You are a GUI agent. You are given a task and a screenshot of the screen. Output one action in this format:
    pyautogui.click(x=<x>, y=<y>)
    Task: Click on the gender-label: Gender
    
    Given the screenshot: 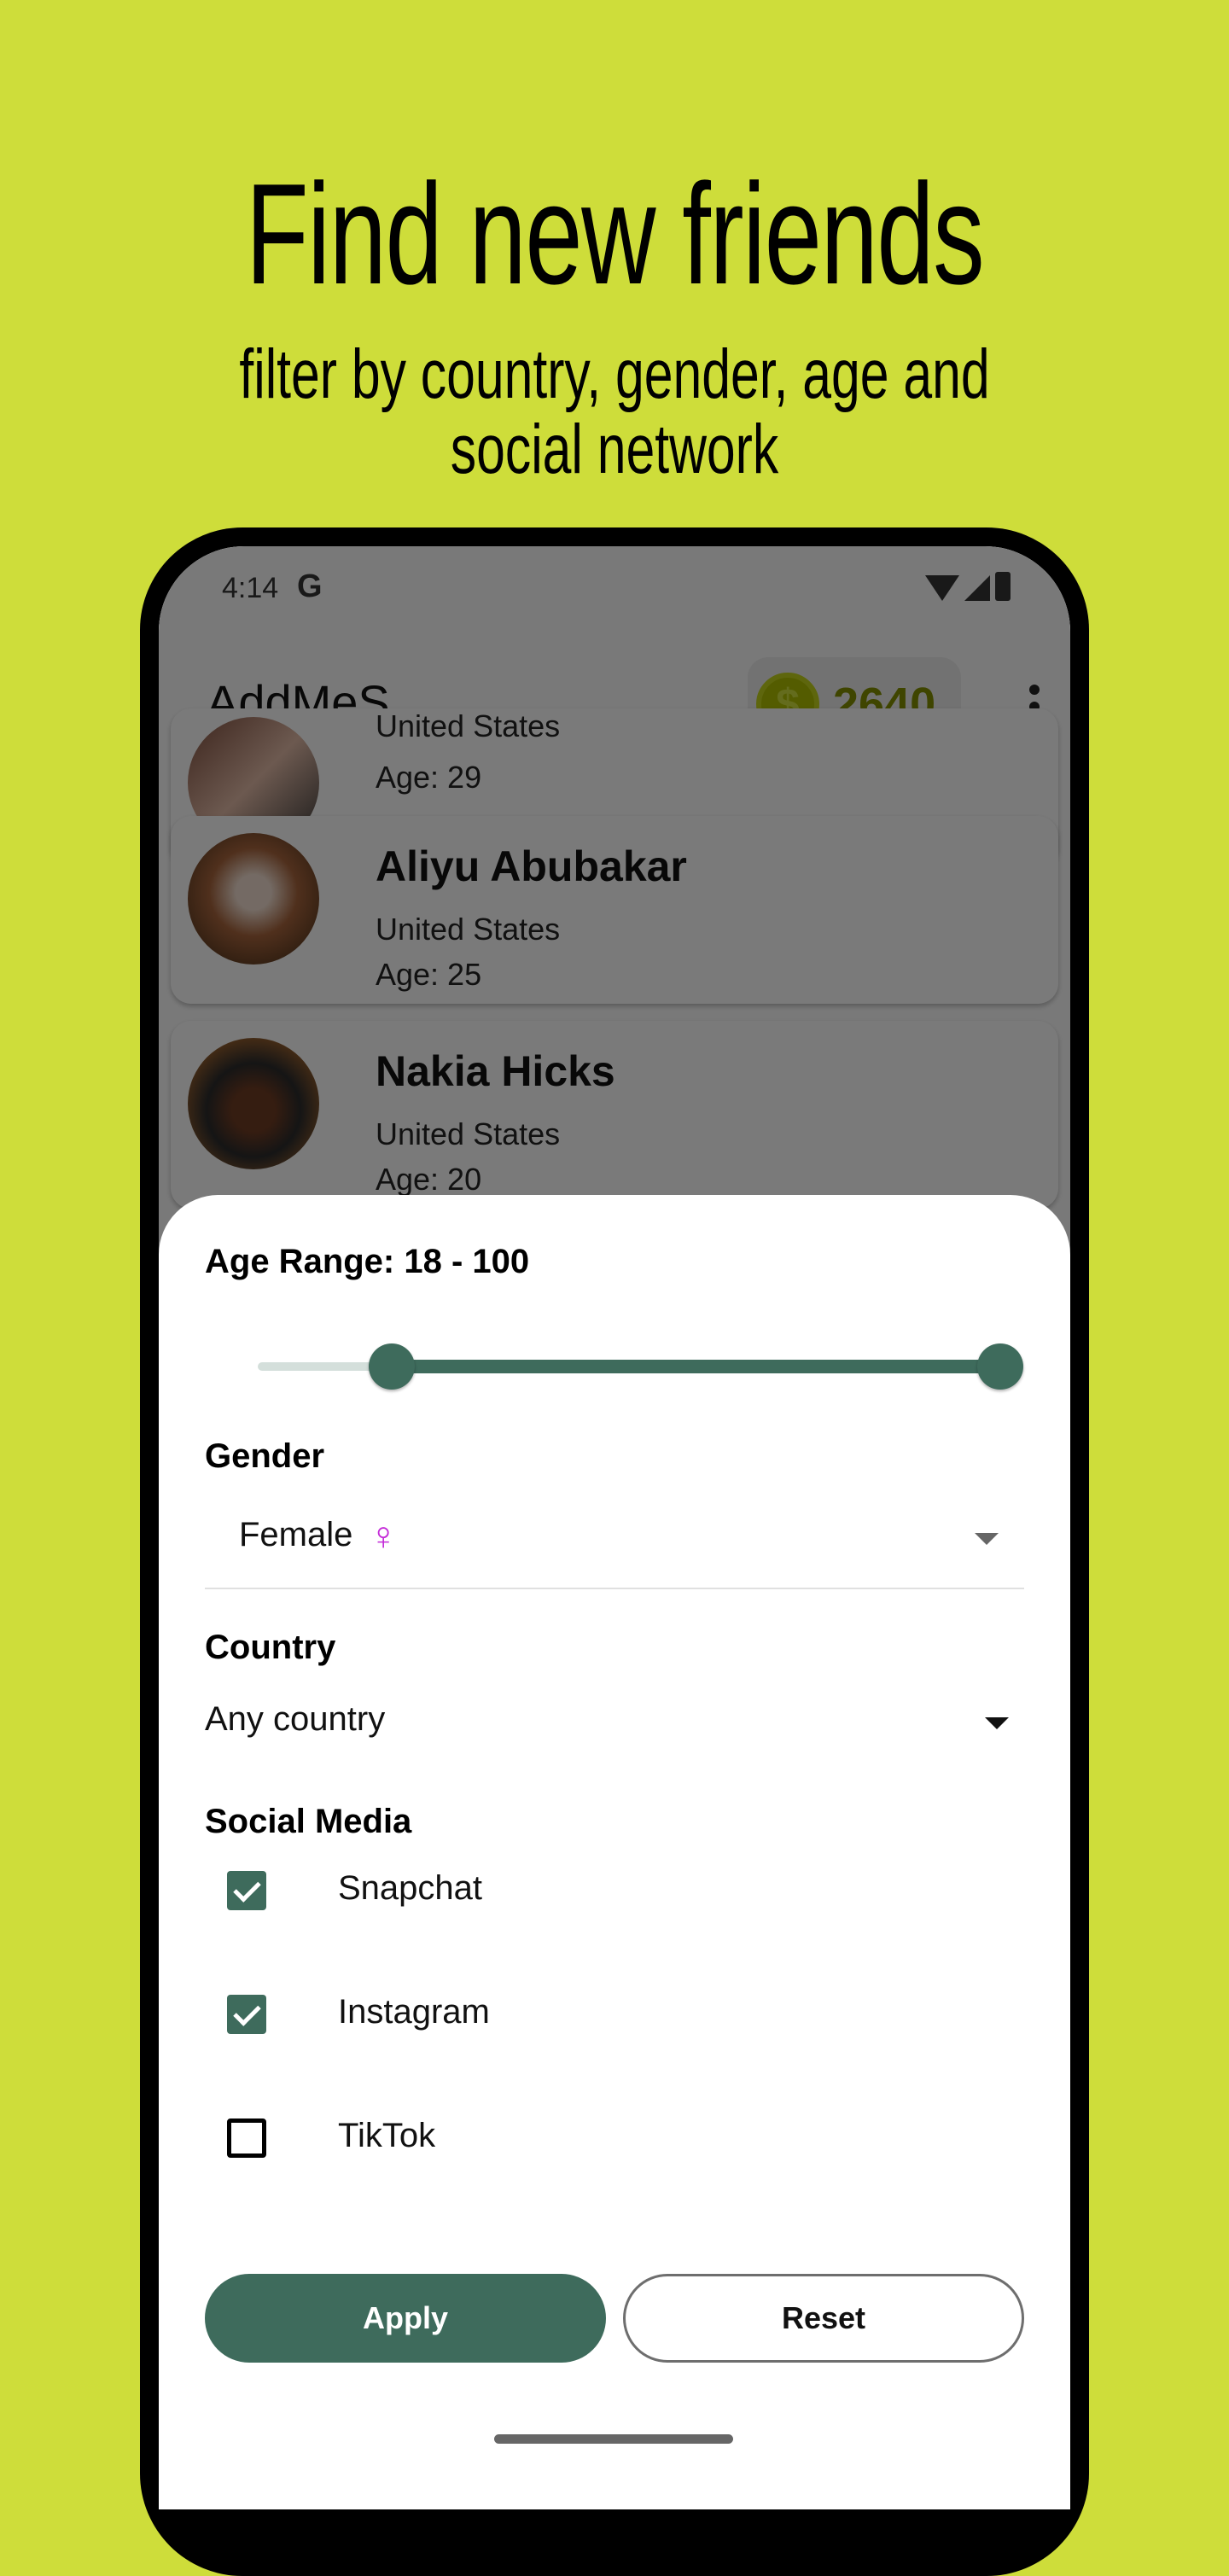 What is the action you would take?
    pyautogui.click(x=265, y=1456)
    